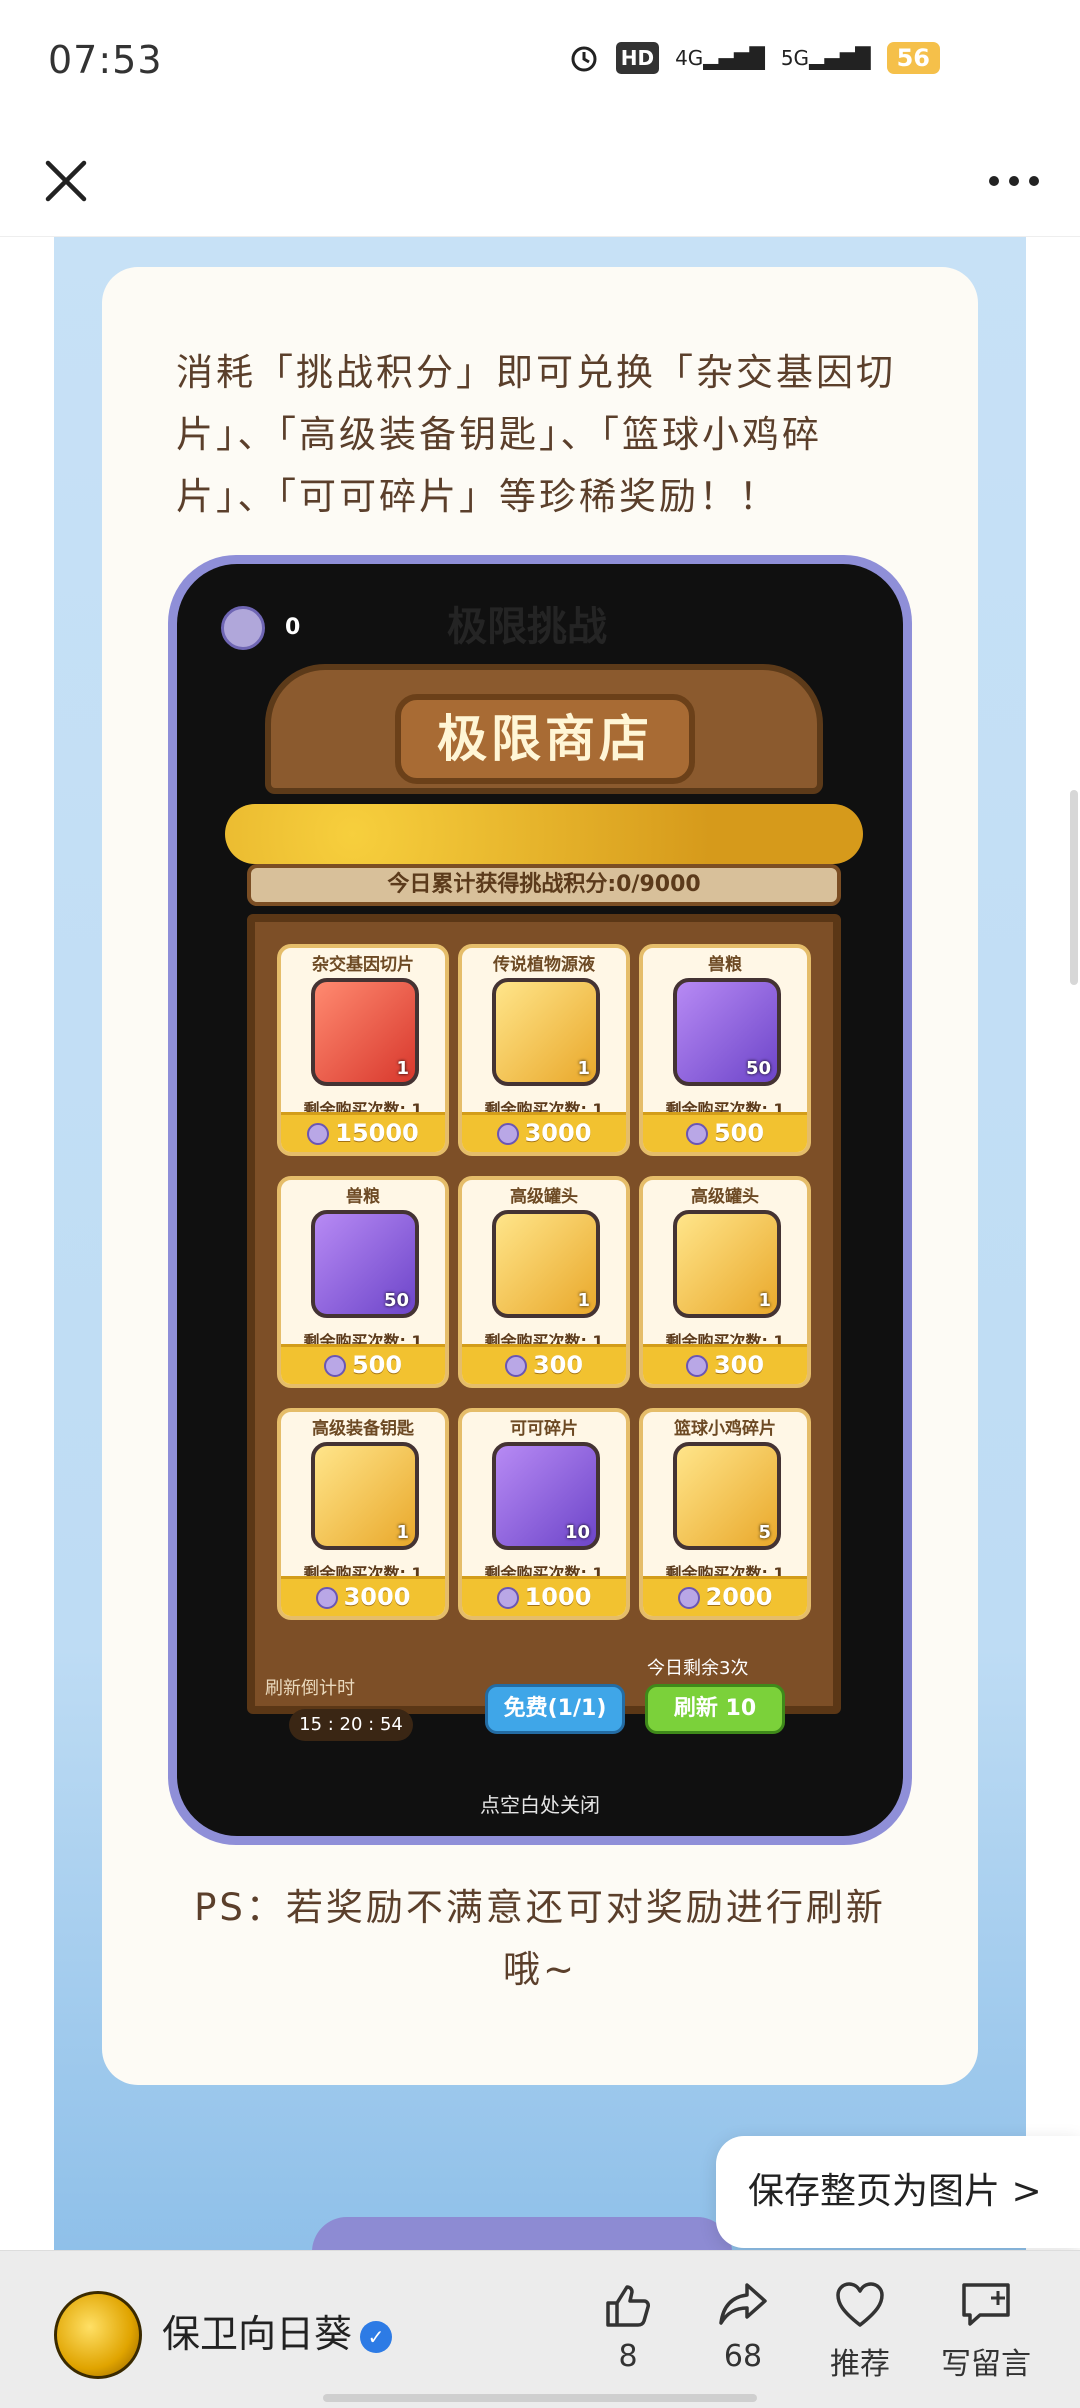  I want to click on like-button: 8, so click(628, 2325).